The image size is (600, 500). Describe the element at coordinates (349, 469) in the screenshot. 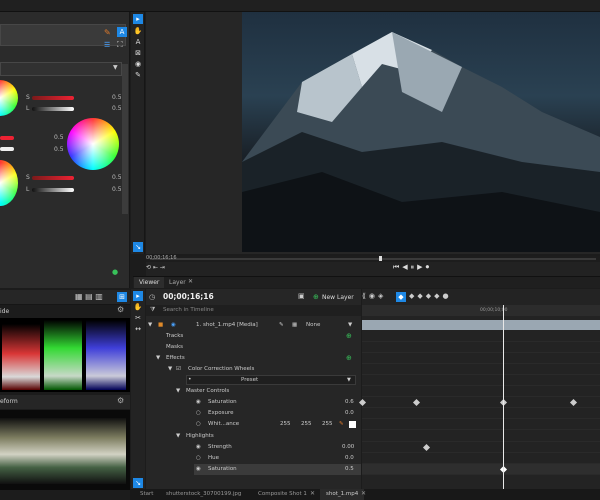

I see `hl-saturation-value: 0.5` at that location.